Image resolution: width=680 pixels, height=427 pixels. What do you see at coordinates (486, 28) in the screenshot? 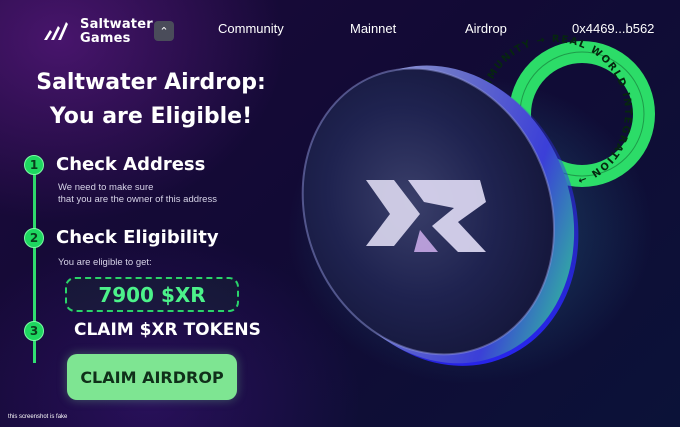
I see `nav-airdrop: Airdrop` at bounding box center [486, 28].